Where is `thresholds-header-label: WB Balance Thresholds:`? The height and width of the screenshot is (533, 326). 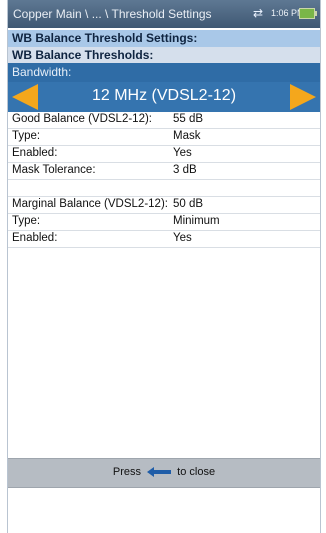 thresholds-header-label: WB Balance Thresholds: is located at coordinates (83, 55).